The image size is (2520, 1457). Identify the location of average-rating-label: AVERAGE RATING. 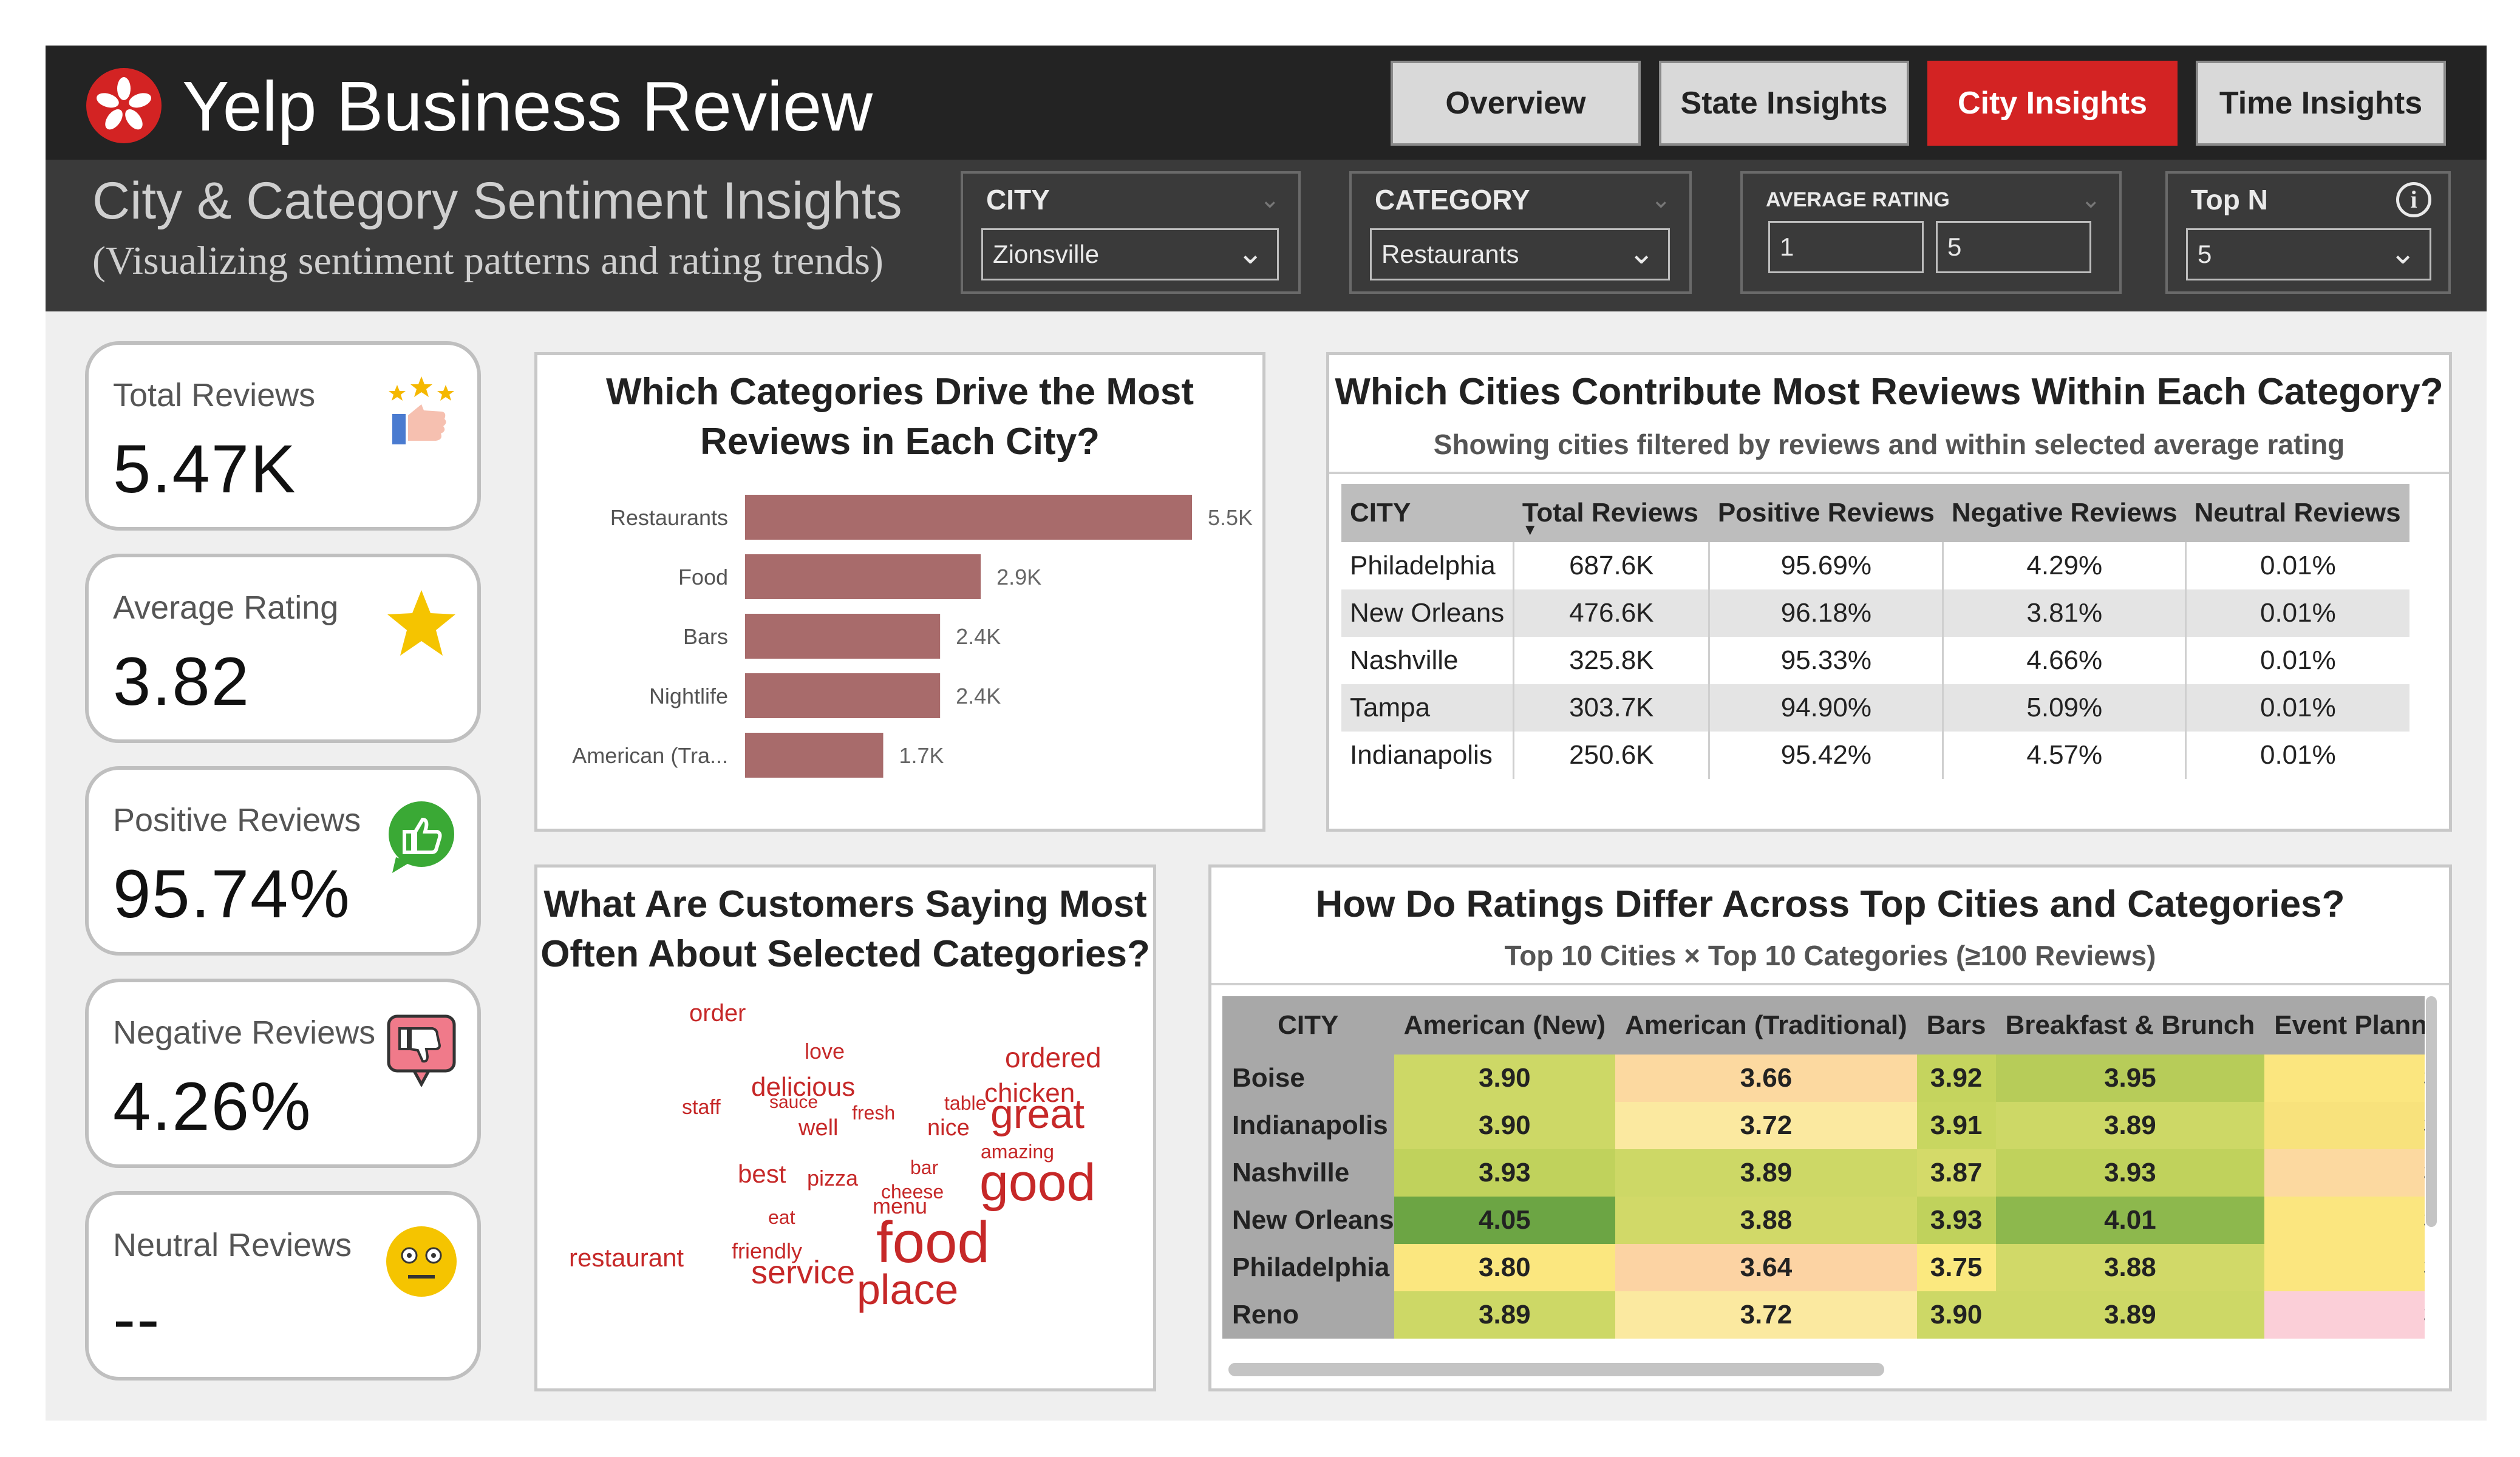
(1858, 199).